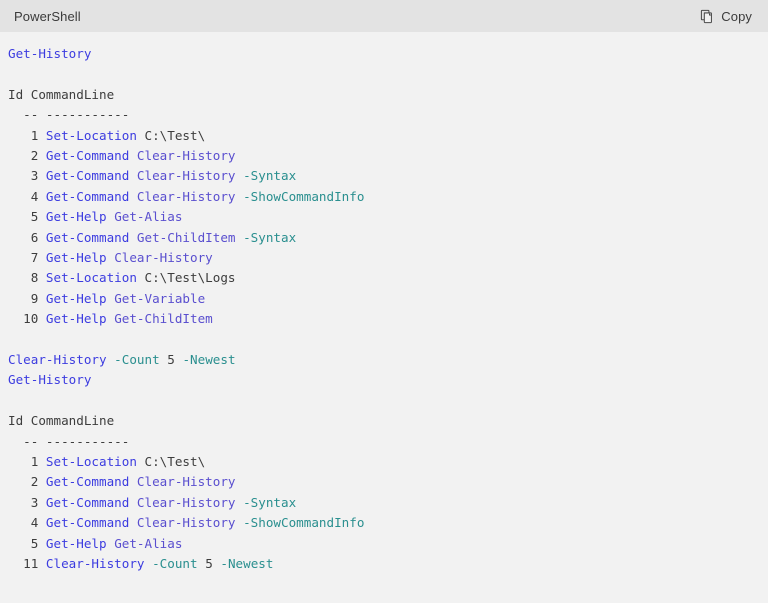  What do you see at coordinates (388, 238) in the screenshot?
I see `code-line: 6 Get-Command Get-ChildItem -Syntax` at bounding box center [388, 238].